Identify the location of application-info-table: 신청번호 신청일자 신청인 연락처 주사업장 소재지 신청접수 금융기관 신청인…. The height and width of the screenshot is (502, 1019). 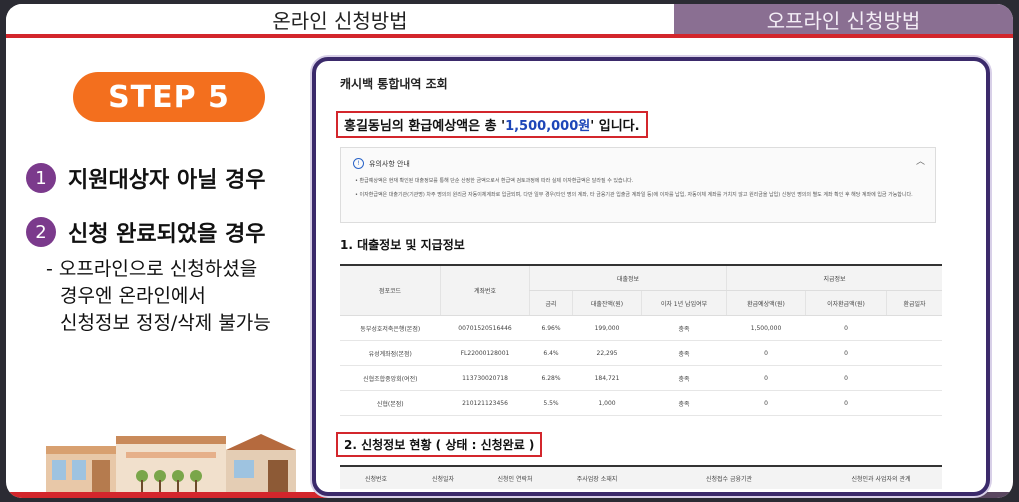
(641, 477).